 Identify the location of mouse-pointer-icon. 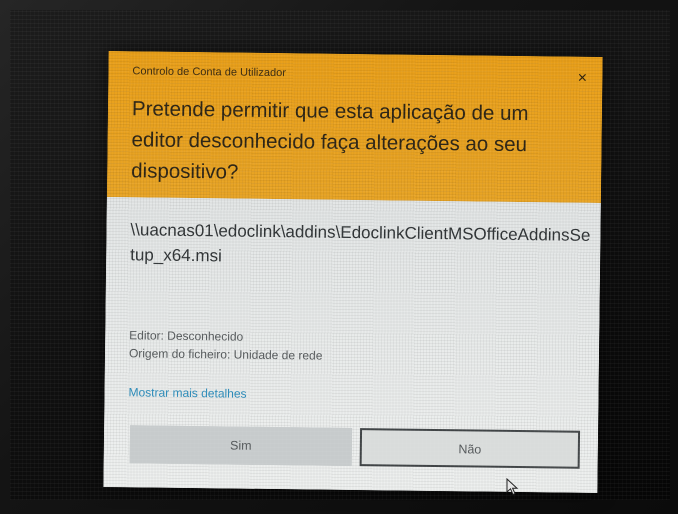
(512, 487).